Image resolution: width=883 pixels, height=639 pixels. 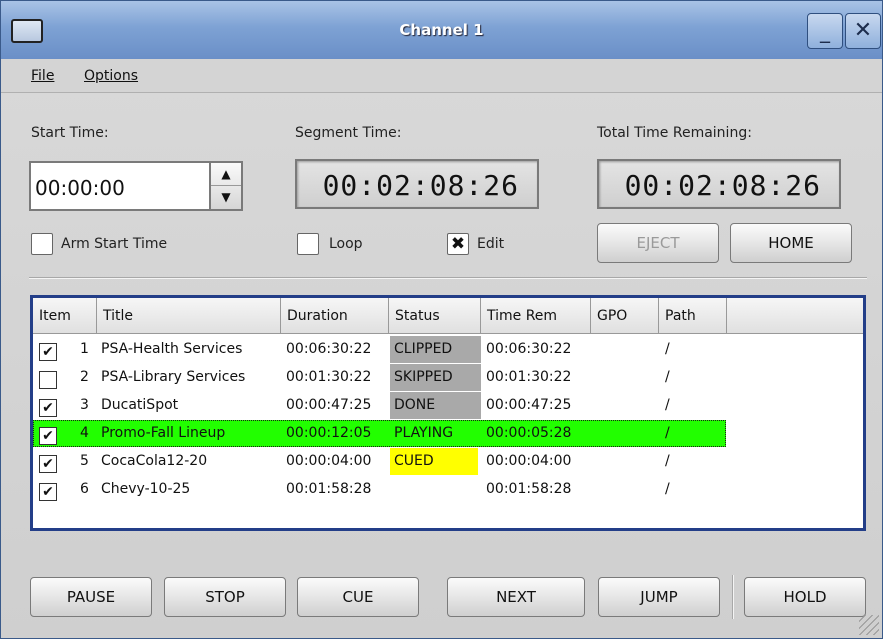 What do you see at coordinates (529, 377) in the screenshot?
I see `row-time-rem: 00:01:30:22` at bounding box center [529, 377].